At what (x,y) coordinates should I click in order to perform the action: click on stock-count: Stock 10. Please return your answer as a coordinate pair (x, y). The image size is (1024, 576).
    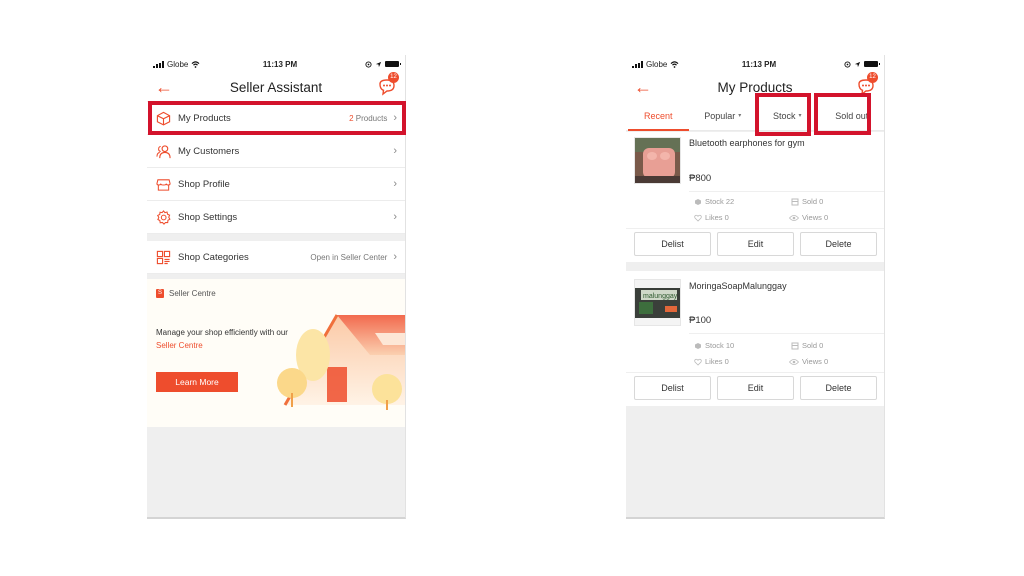
    Looking at the image, I should click on (720, 345).